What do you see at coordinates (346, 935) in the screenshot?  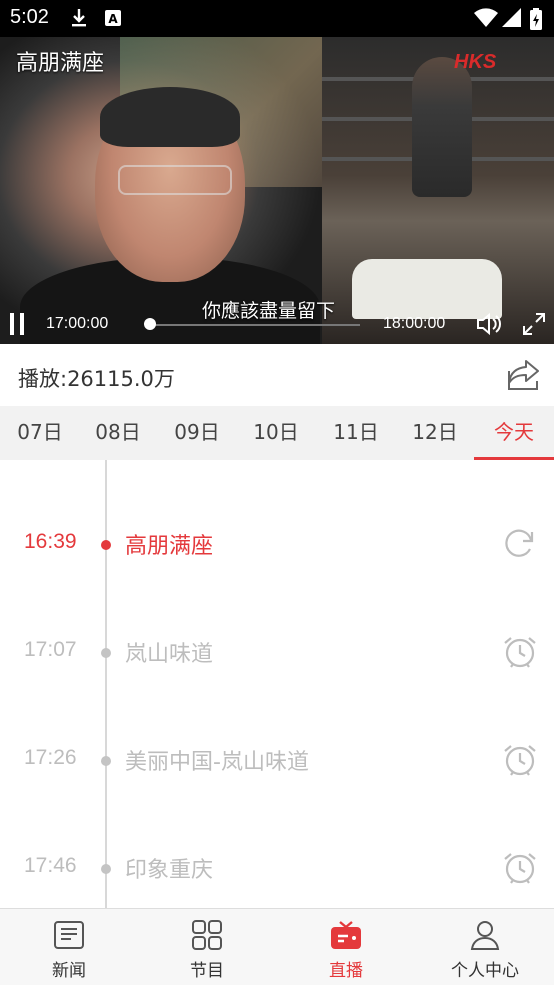 I see `tv-icon` at bounding box center [346, 935].